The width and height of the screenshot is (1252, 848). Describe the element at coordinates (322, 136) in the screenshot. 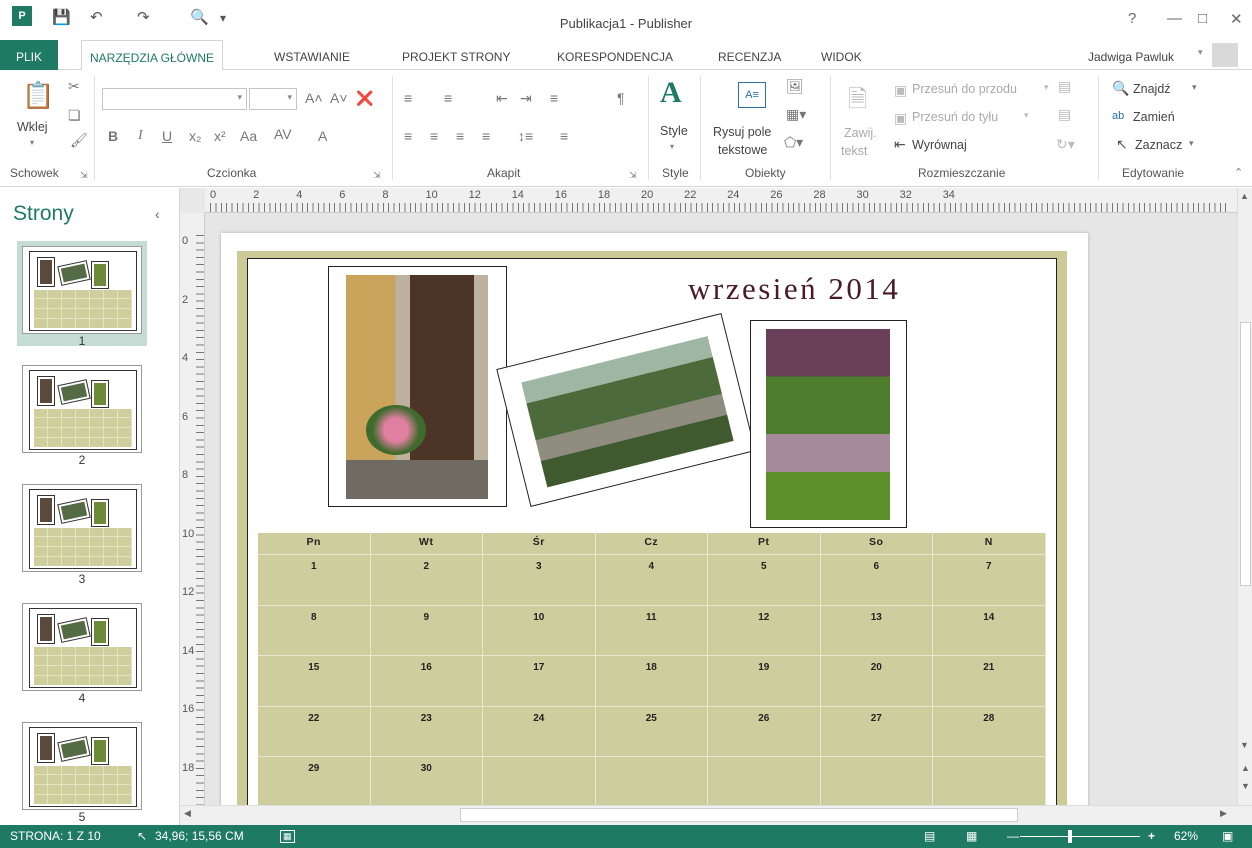

I see `font-color-icon: A` at that location.